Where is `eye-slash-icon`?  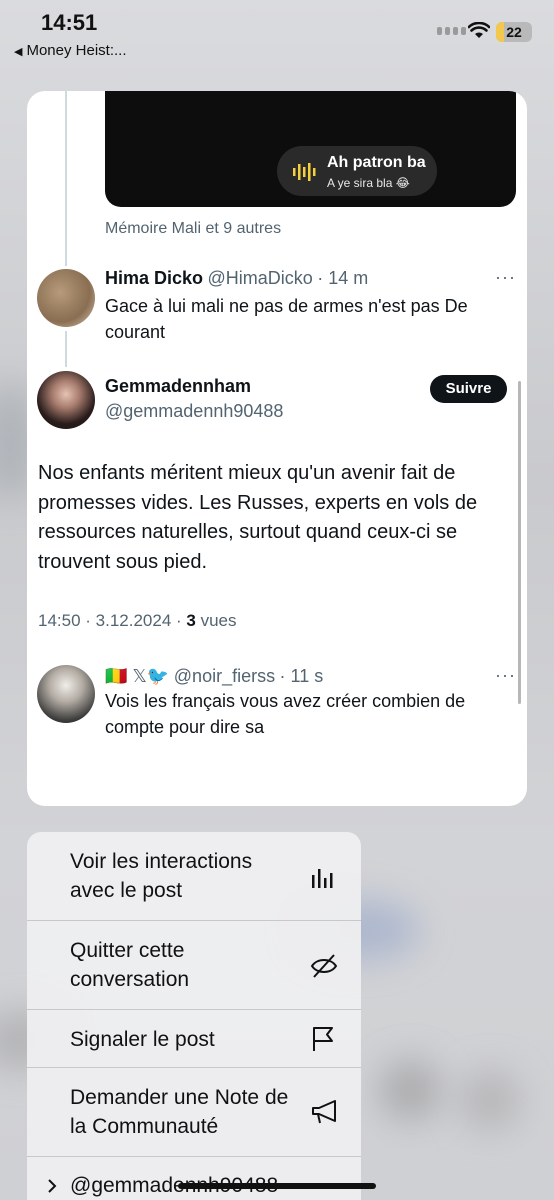
eye-slash-icon is located at coordinates (324, 966).